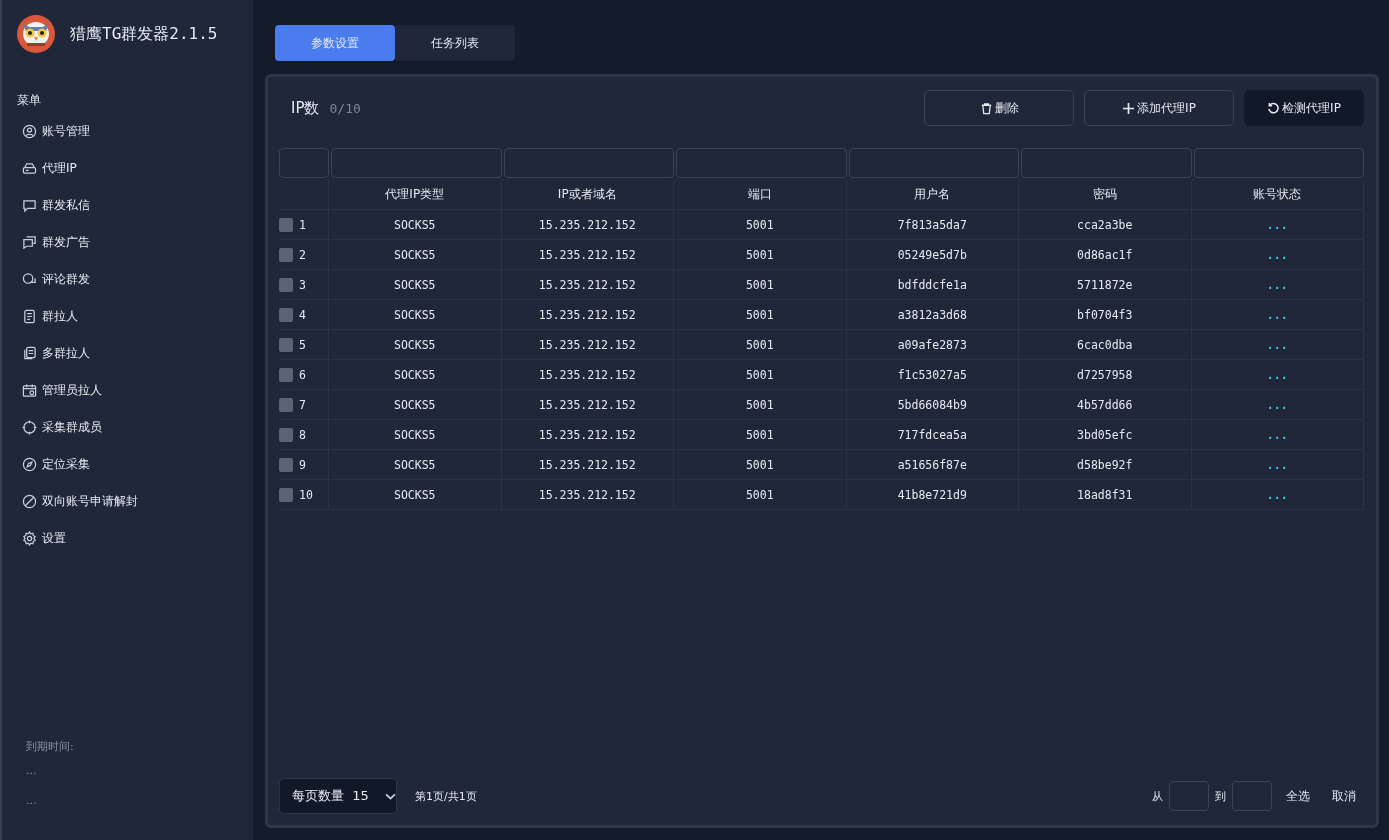 The height and width of the screenshot is (840, 1389). I want to click on refresh-icon, so click(1274, 108).